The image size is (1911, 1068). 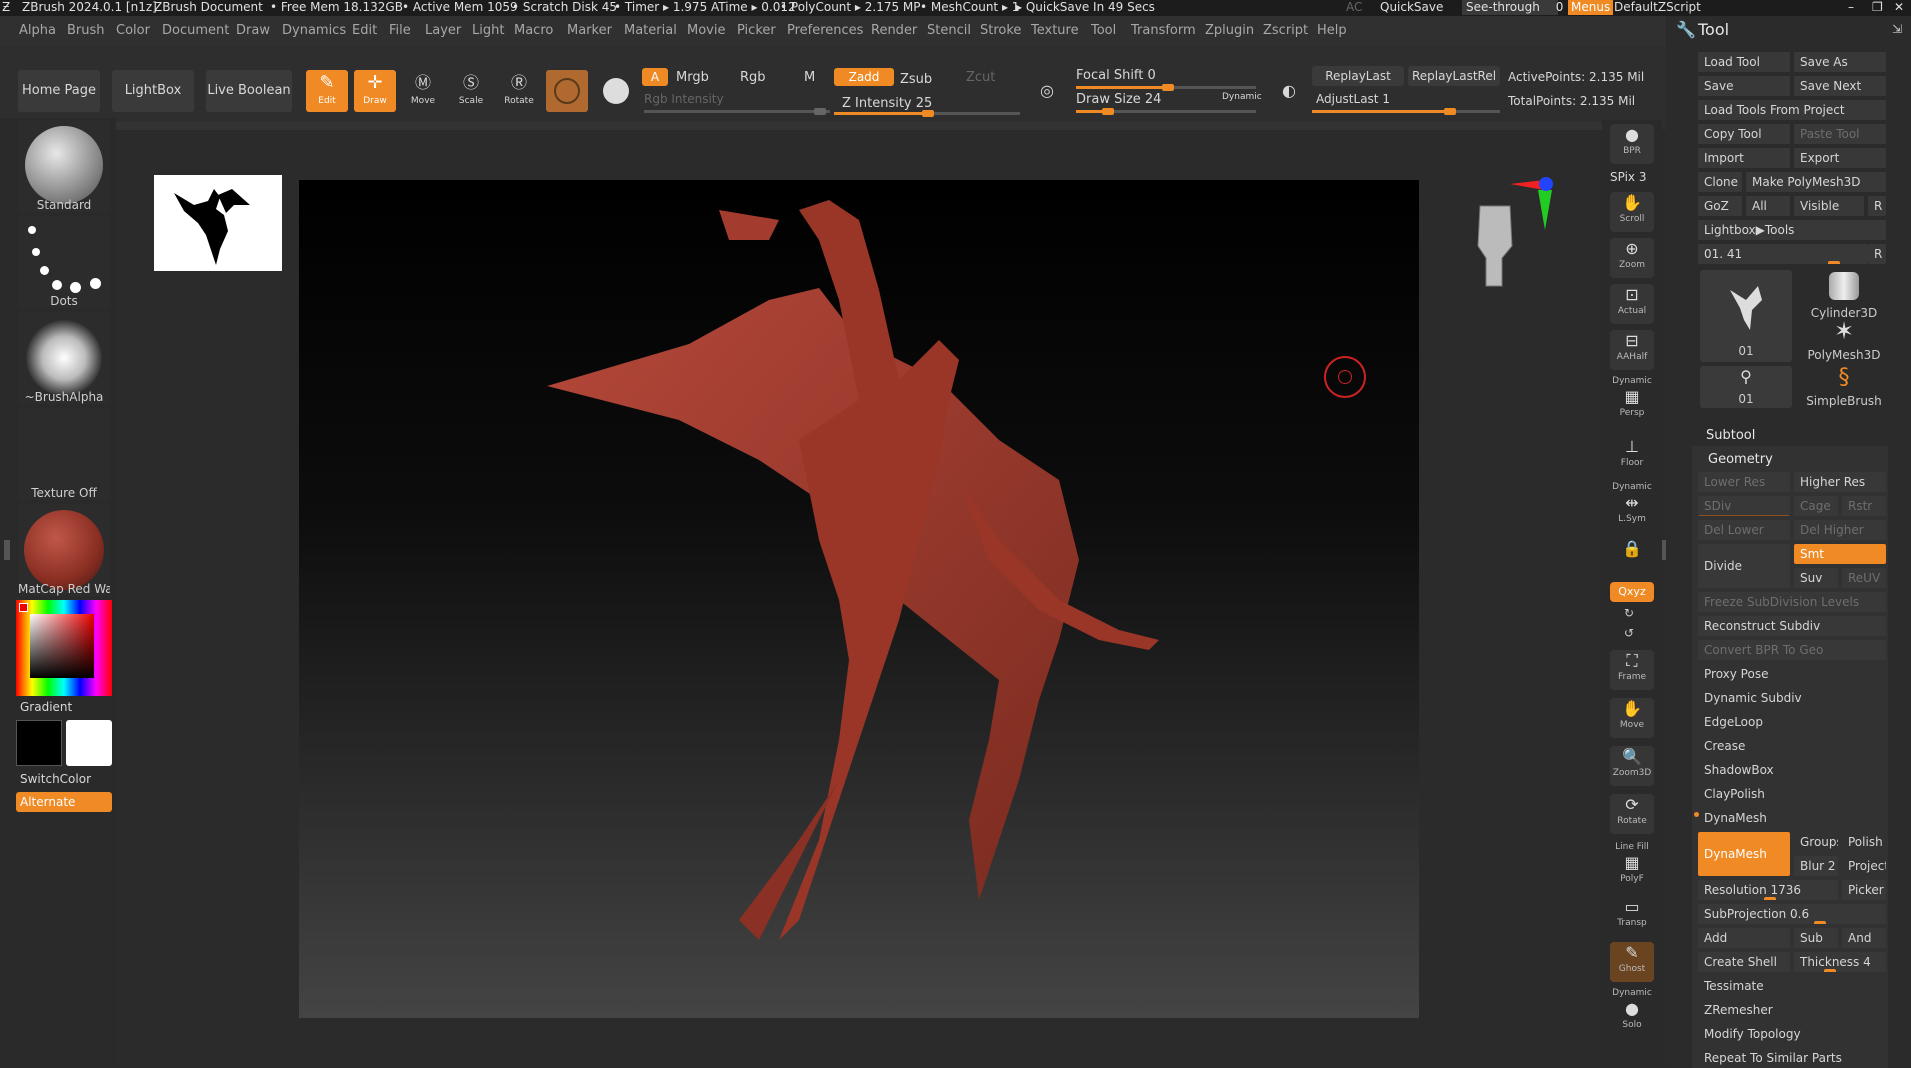 What do you see at coordinates (1744, 62) in the screenshot?
I see `load-tool-button: Load Tool` at bounding box center [1744, 62].